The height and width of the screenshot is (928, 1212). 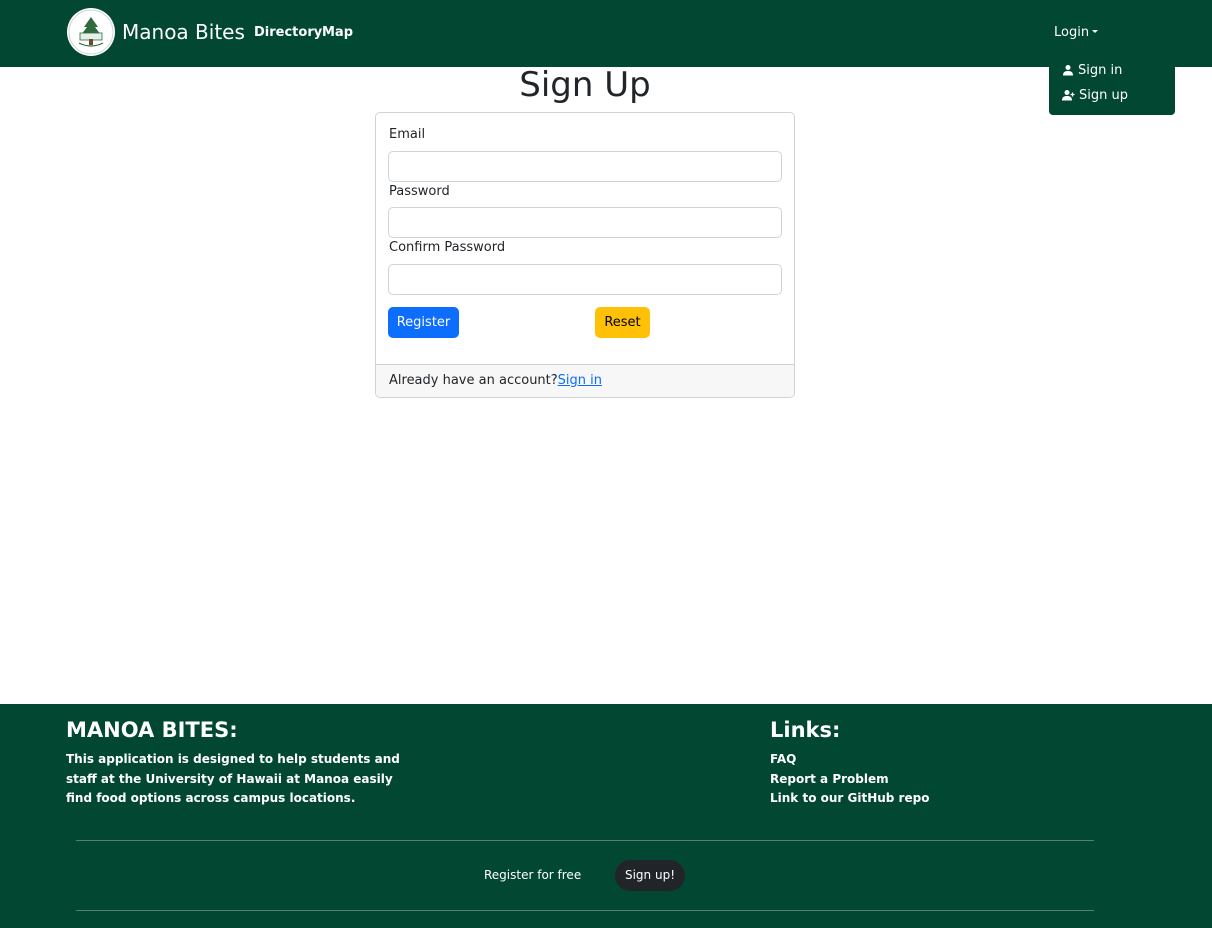 I want to click on password-input, so click(x=585, y=222).